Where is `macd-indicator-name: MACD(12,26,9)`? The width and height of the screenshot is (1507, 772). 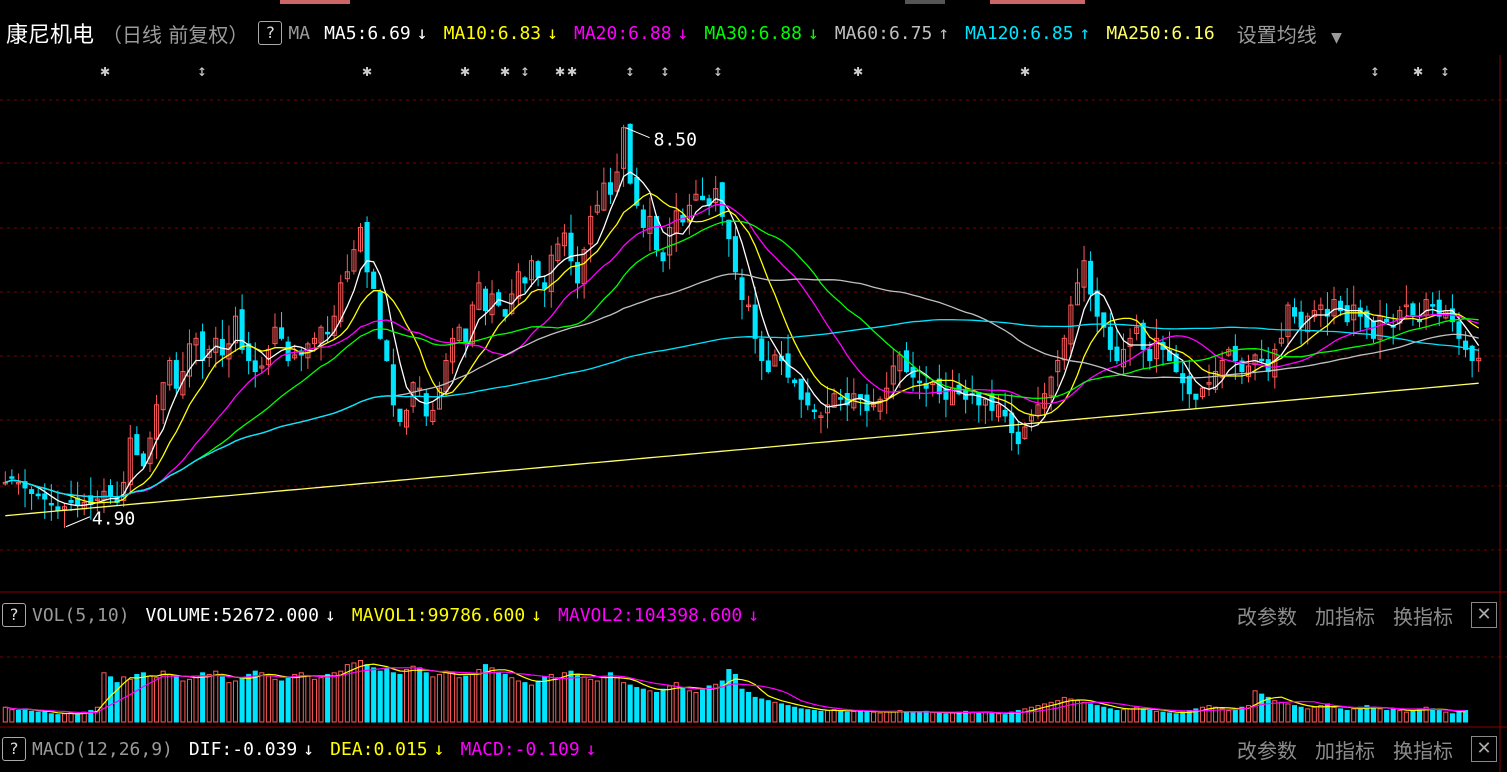 macd-indicator-name: MACD(12,26,9) is located at coordinates (102, 749).